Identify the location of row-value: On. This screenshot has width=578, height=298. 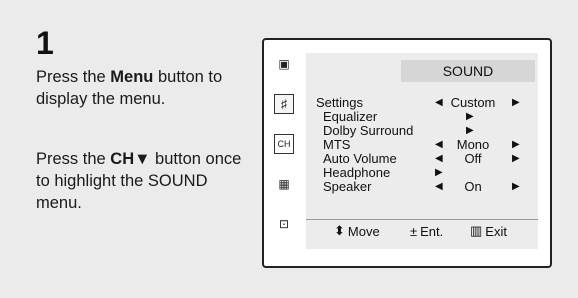
(473, 186).